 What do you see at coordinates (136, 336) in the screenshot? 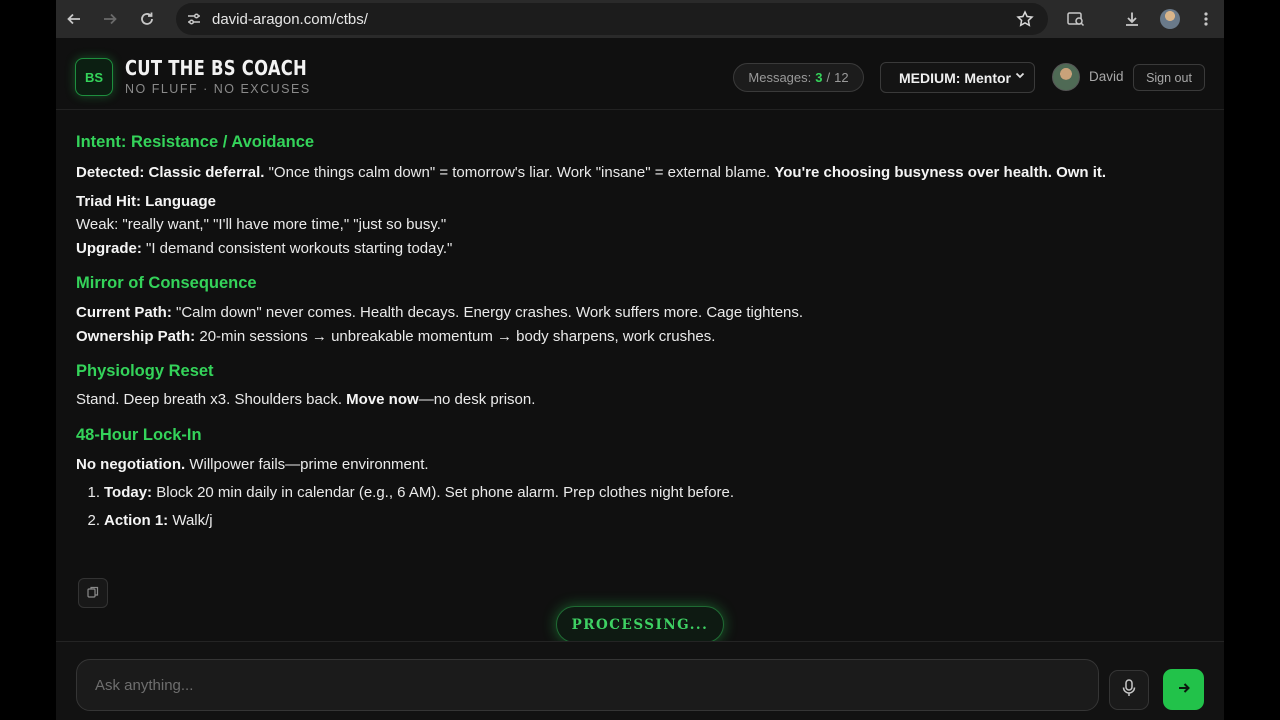
I see `ownership-path-label: Ownership Path:` at bounding box center [136, 336].